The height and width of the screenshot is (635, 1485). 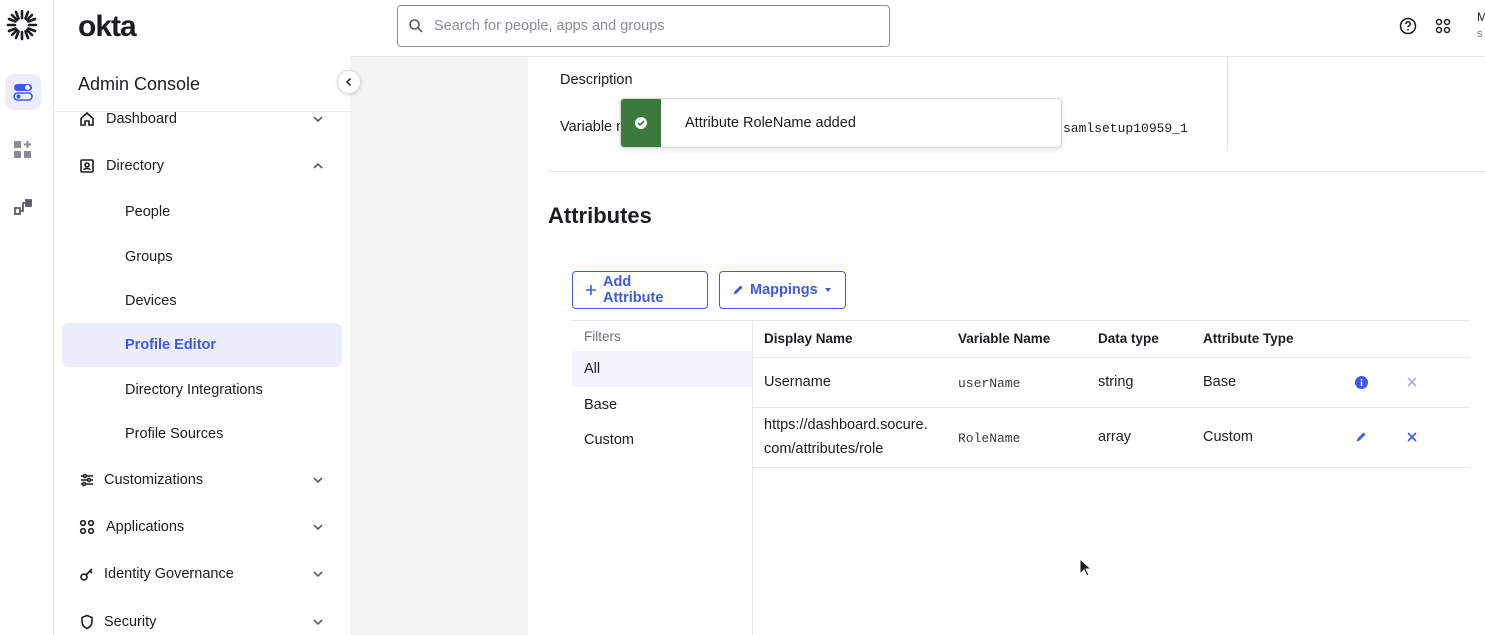 I want to click on key-icon, so click(x=87, y=574).